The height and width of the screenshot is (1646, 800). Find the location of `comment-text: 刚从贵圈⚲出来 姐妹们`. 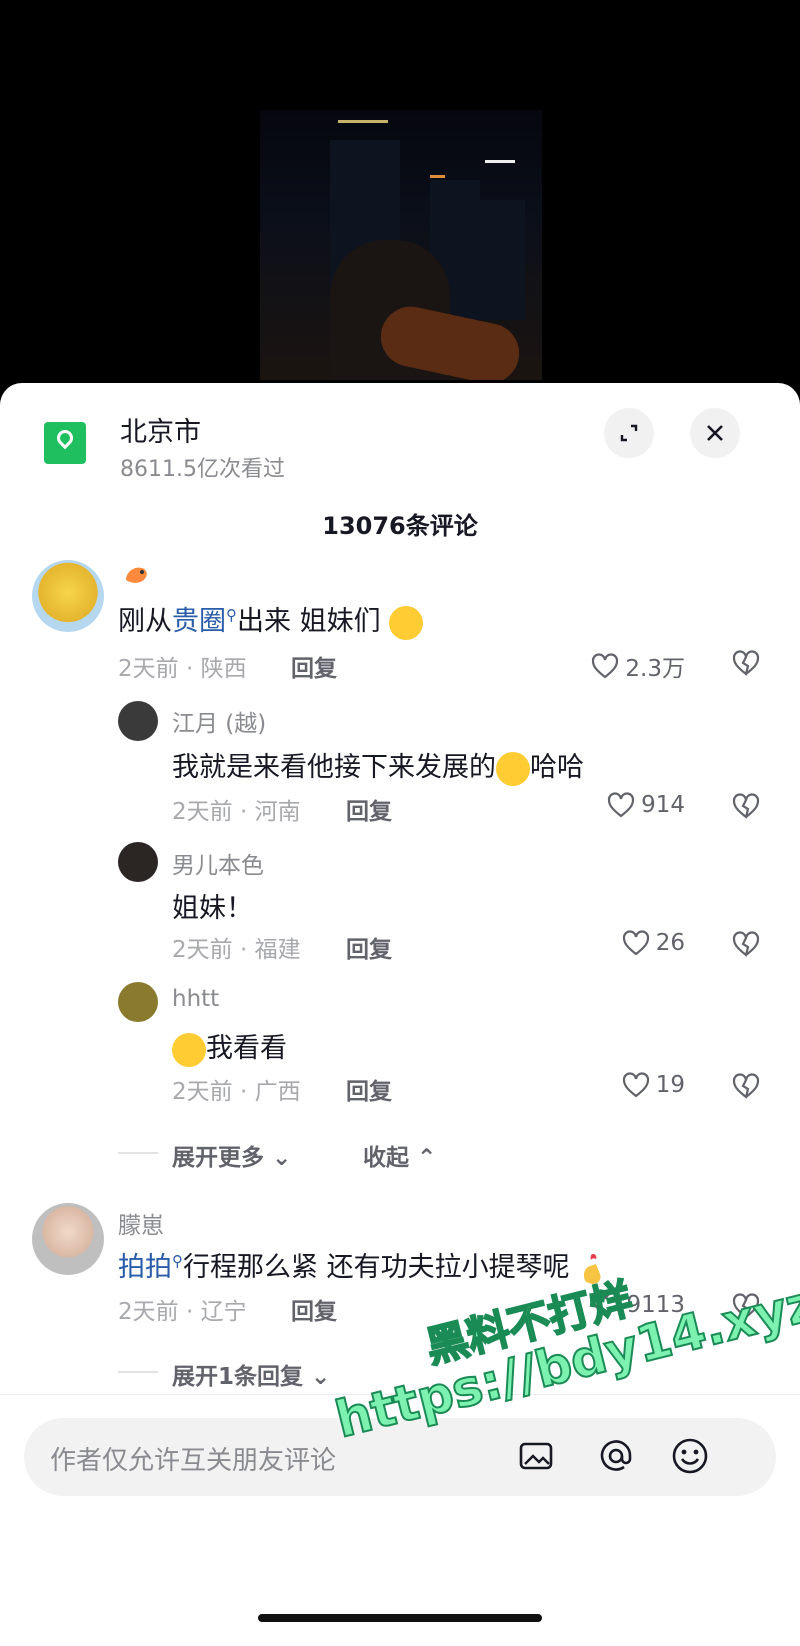

comment-text: 刚从贵圈⚲出来 姐妹们 is located at coordinates (271, 619).